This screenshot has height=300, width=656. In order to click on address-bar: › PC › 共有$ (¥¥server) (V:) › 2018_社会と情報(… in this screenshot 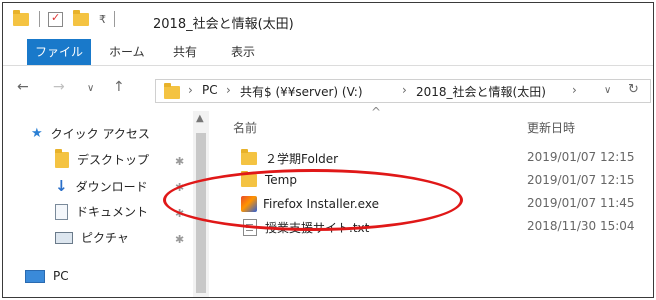, I will do `click(403, 91)`.